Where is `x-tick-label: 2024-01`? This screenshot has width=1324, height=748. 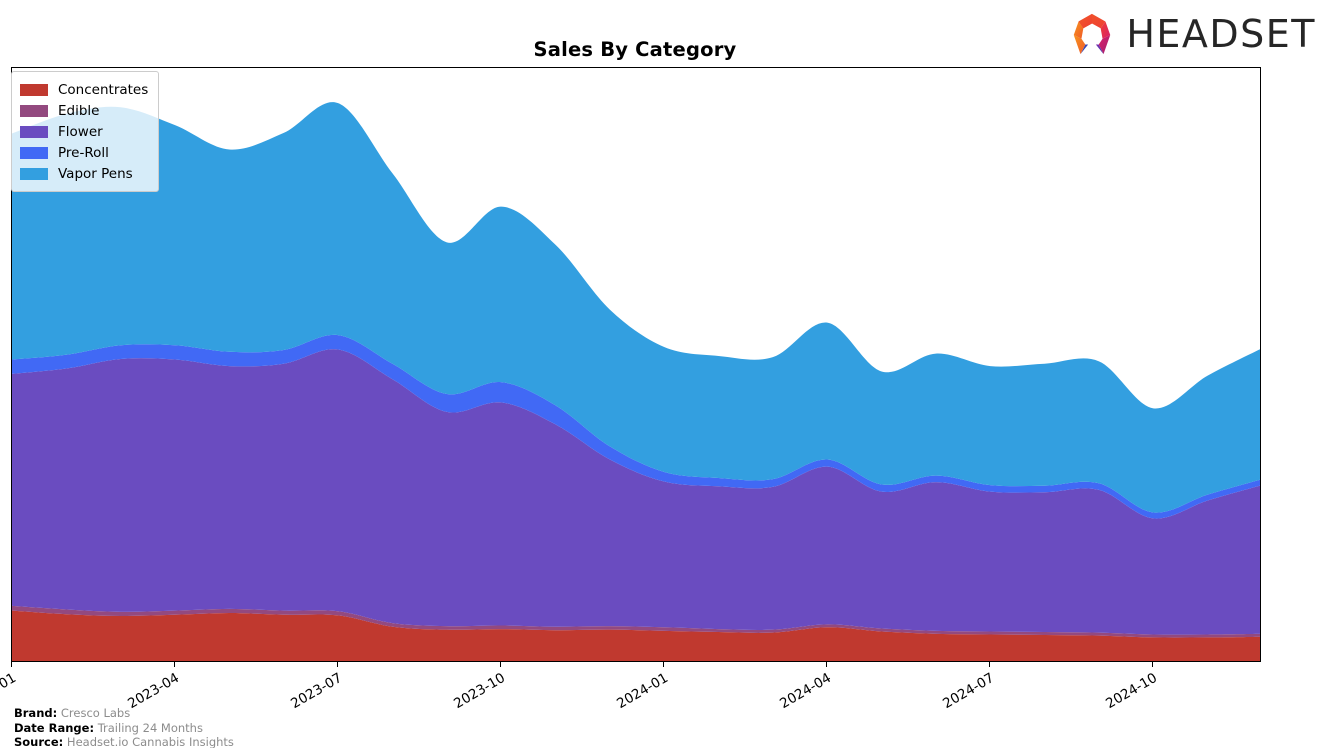
x-tick-label: 2024-01 is located at coordinates (643, 691).